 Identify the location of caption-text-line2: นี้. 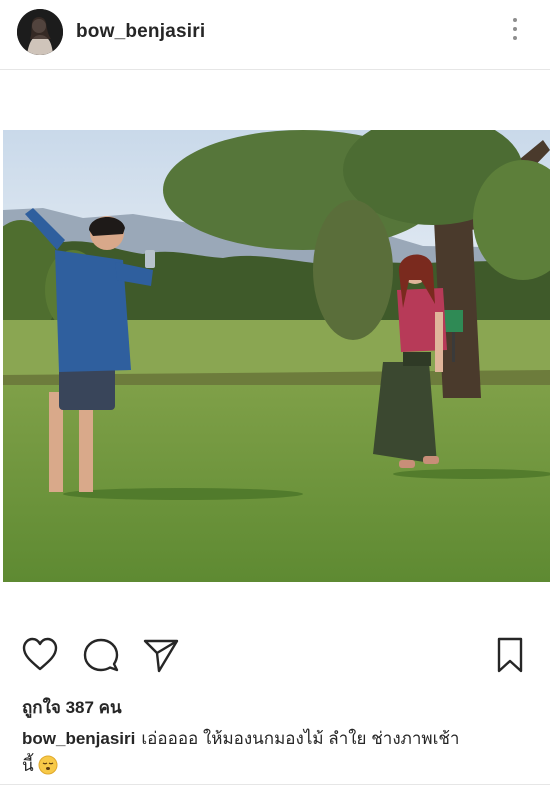
(28, 765).